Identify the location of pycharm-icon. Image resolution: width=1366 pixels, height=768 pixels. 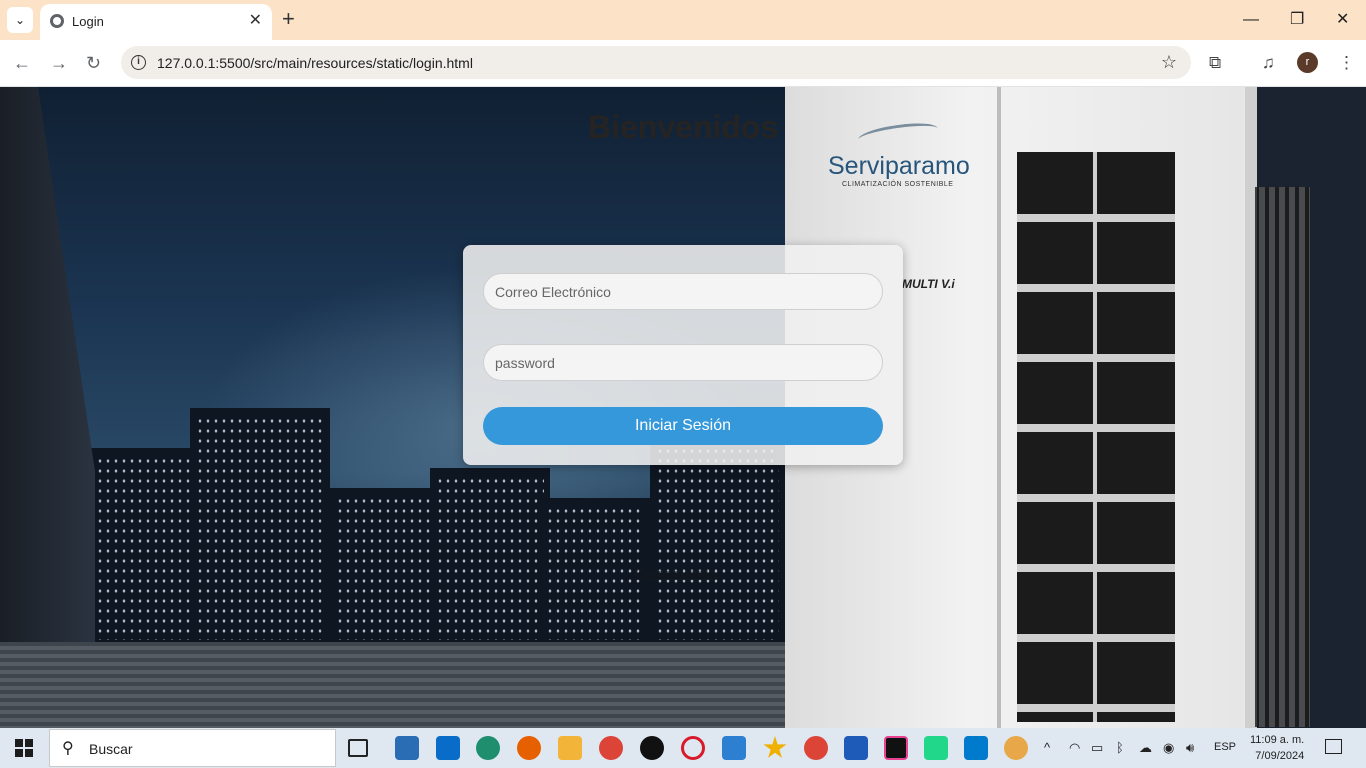
(936, 748).